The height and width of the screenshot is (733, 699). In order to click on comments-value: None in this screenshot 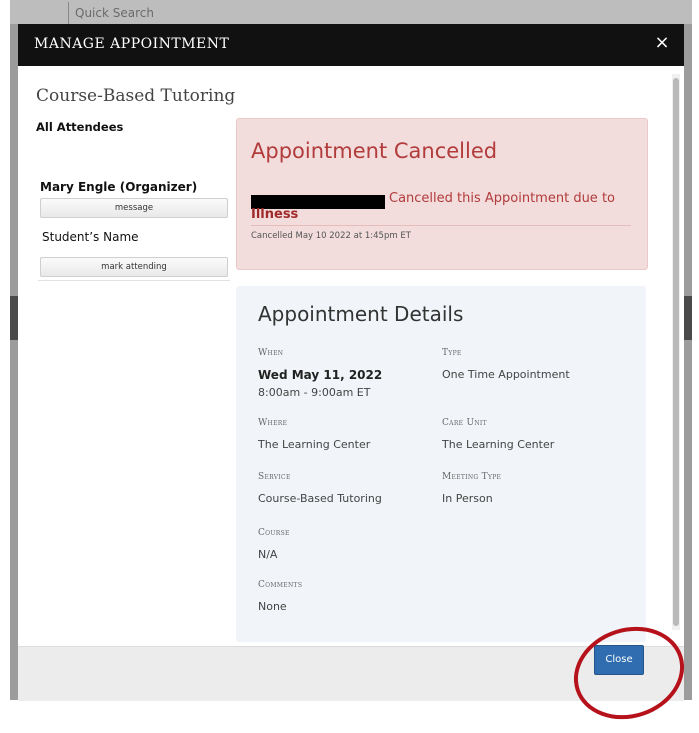, I will do `click(272, 606)`.